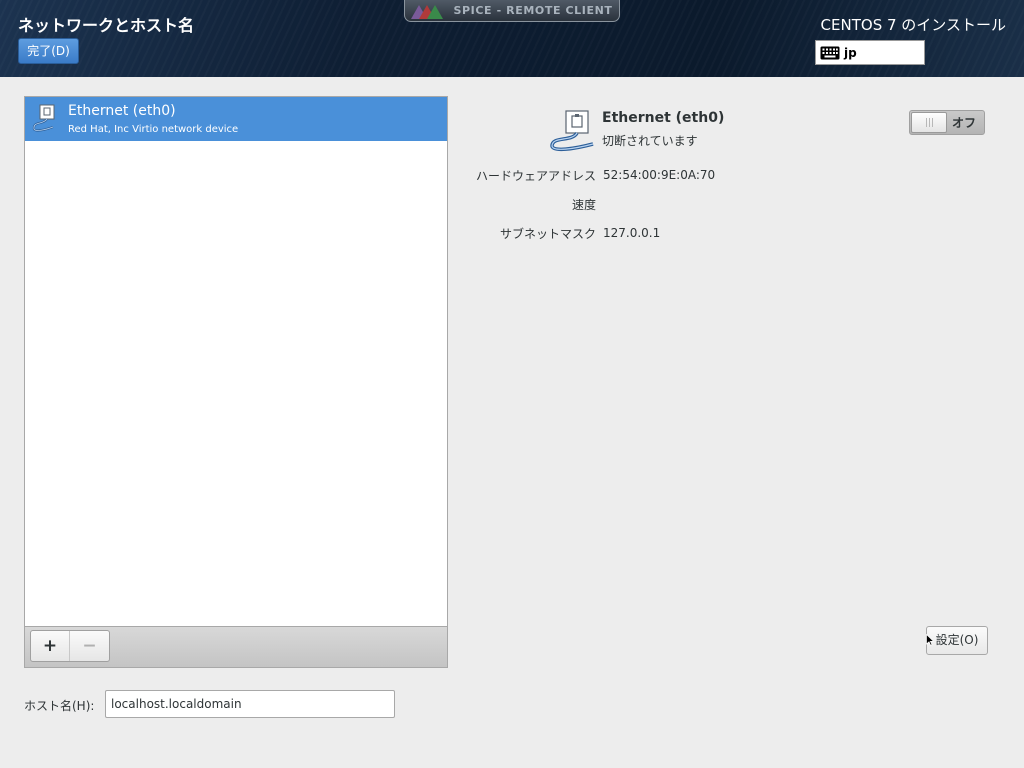 This screenshot has height=768, width=1024. What do you see at coordinates (650, 141) in the screenshot?
I see `detail-connection-status: 切断されています` at bounding box center [650, 141].